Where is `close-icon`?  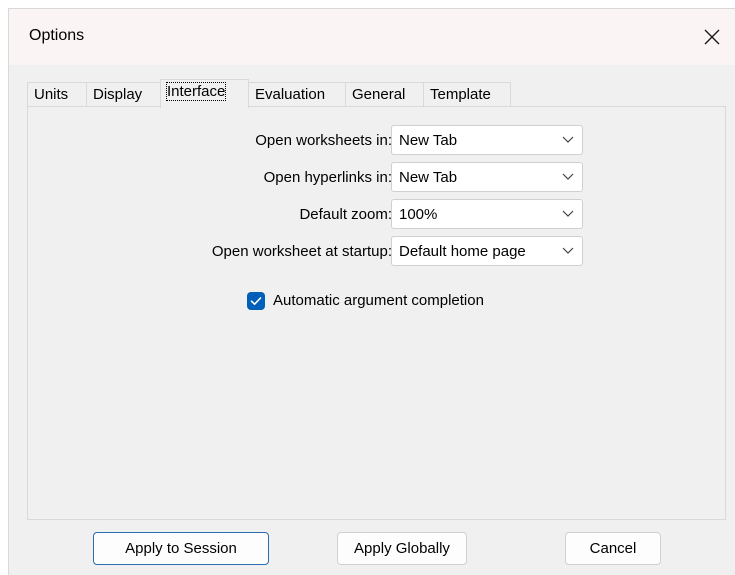
close-icon is located at coordinates (712, 37).